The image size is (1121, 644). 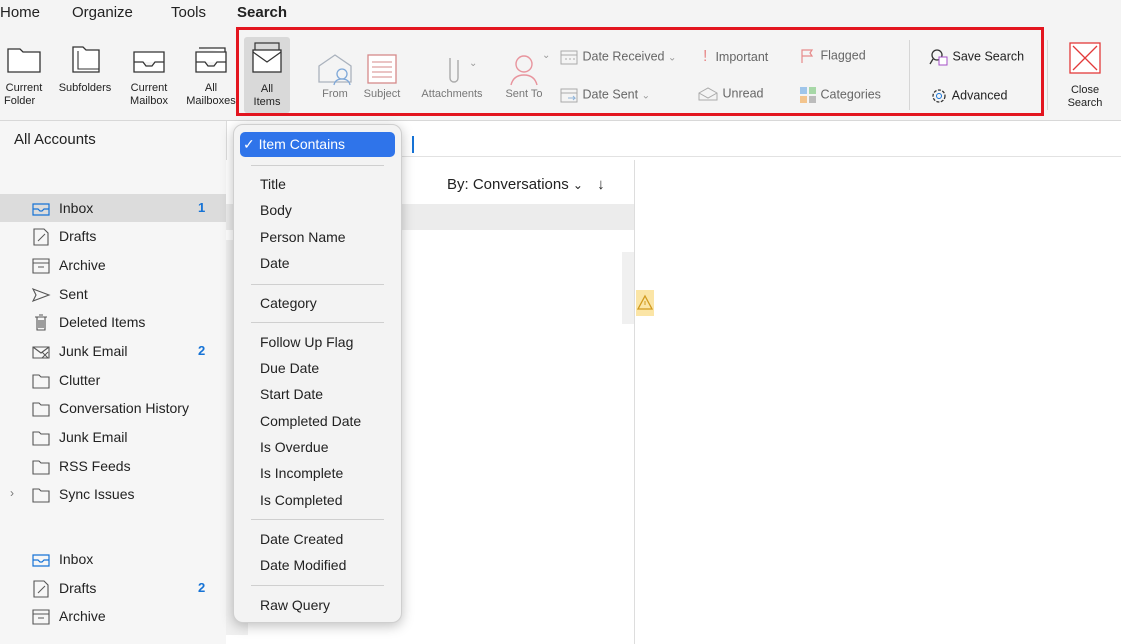 I want to click on menu-option: Start Date, so click(x=291, y=394).